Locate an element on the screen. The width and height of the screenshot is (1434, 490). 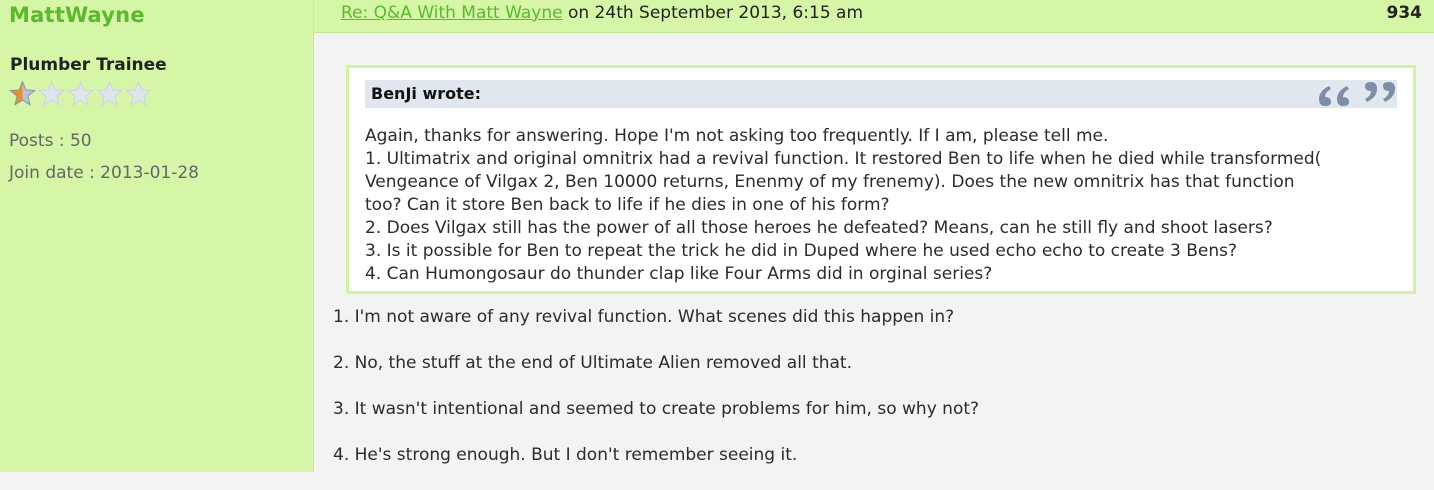
post-title-link: Re: Q&A With Matt Wayne is located at coordinates (452, 13).